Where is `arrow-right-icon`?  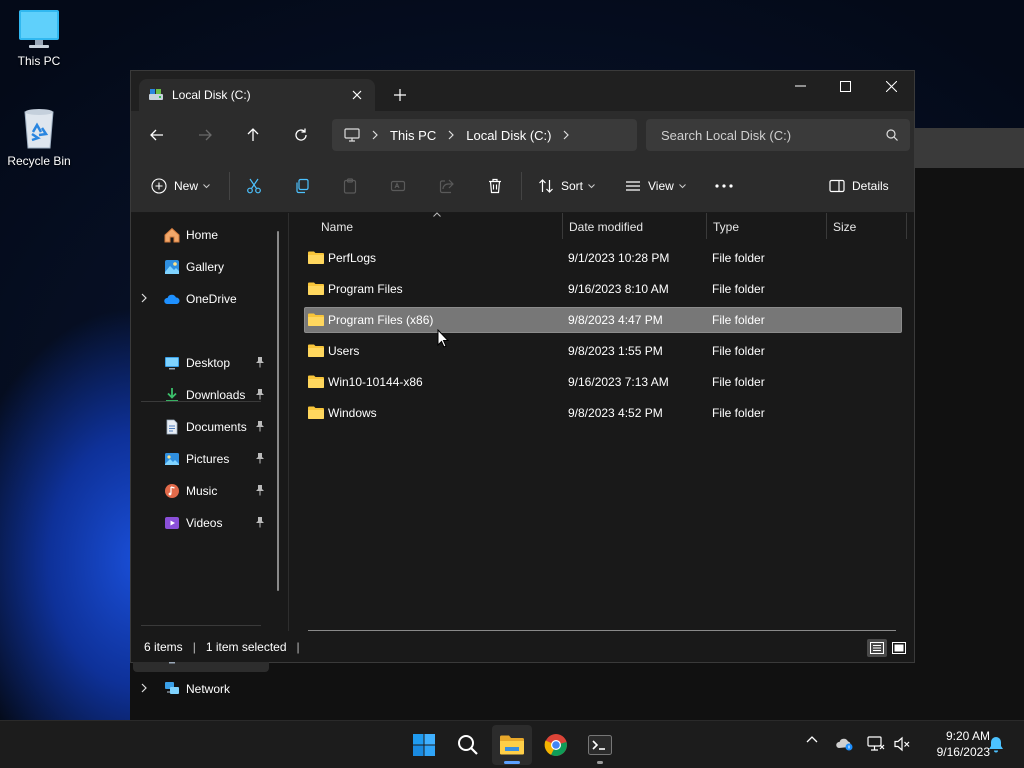
arrow-right-icon is located at coordinates (205, 135).